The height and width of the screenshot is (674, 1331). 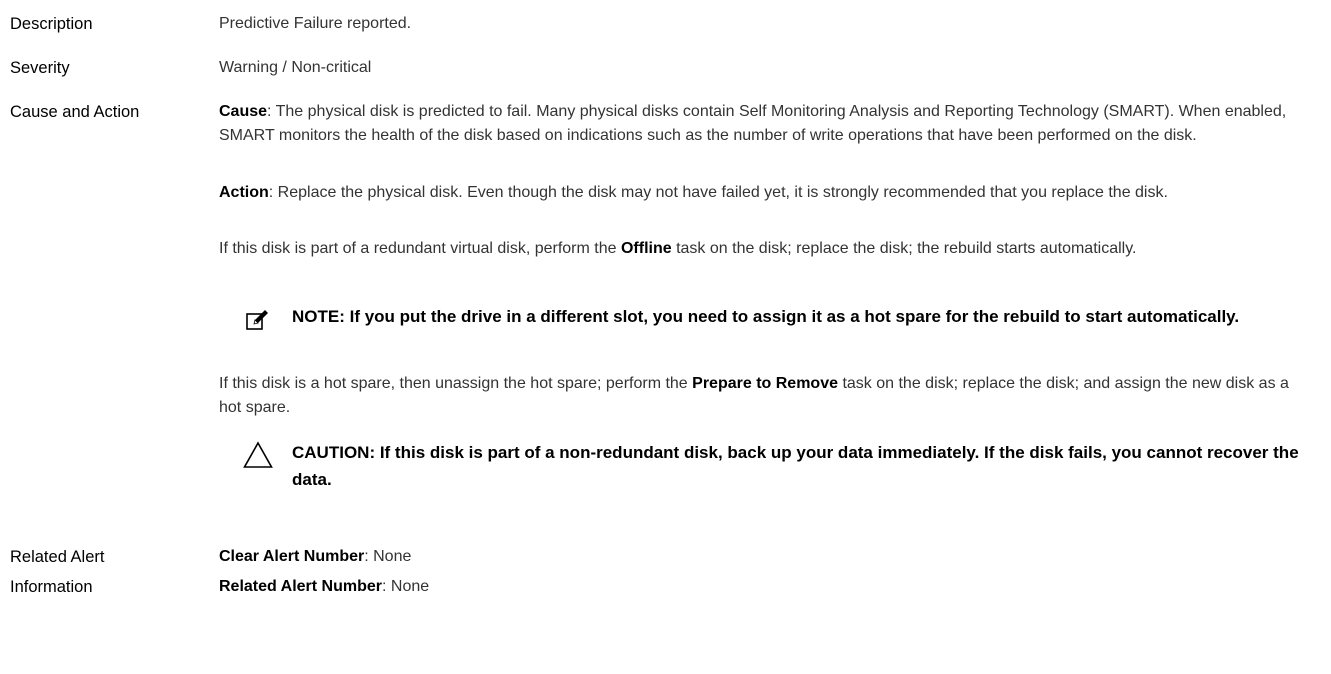 What do you see at coordinates (51, 24) in the screenshot?
I see `description-label: Description` at bounding box center [51, 24].